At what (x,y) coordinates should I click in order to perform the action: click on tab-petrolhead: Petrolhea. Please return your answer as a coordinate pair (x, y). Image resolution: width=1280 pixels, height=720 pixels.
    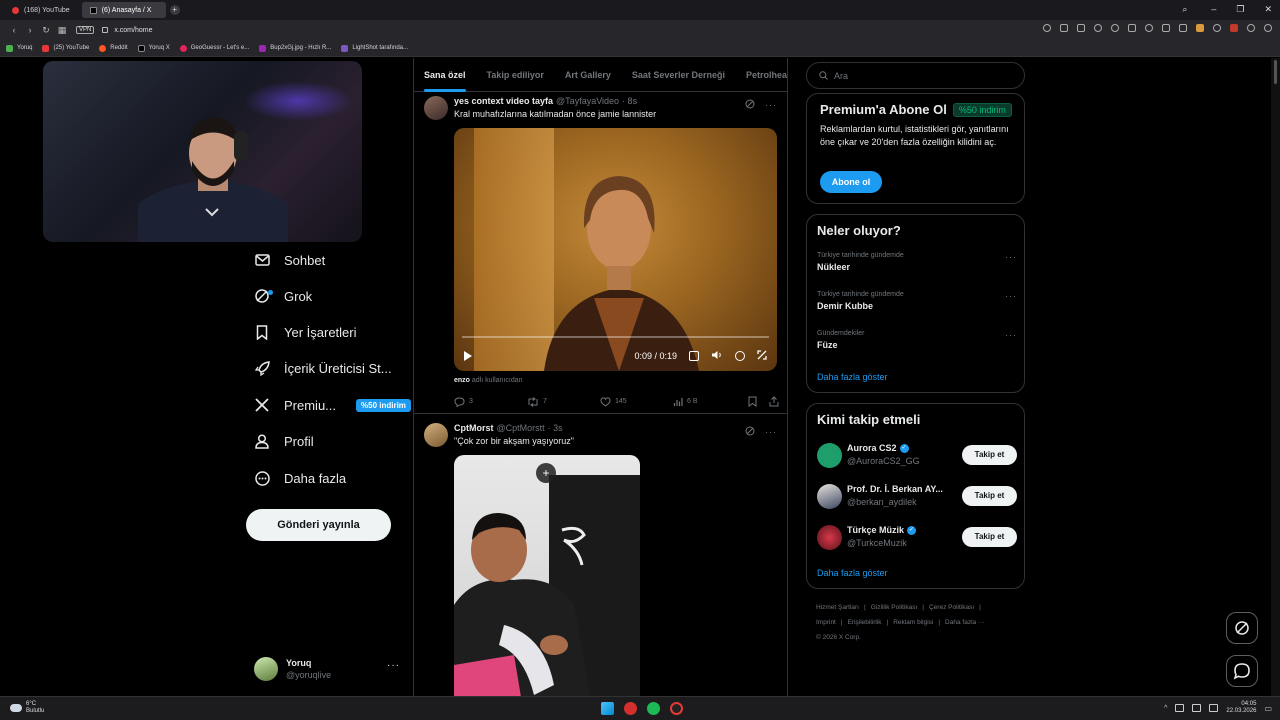
    Looking at the image, I should click on (766, 75).